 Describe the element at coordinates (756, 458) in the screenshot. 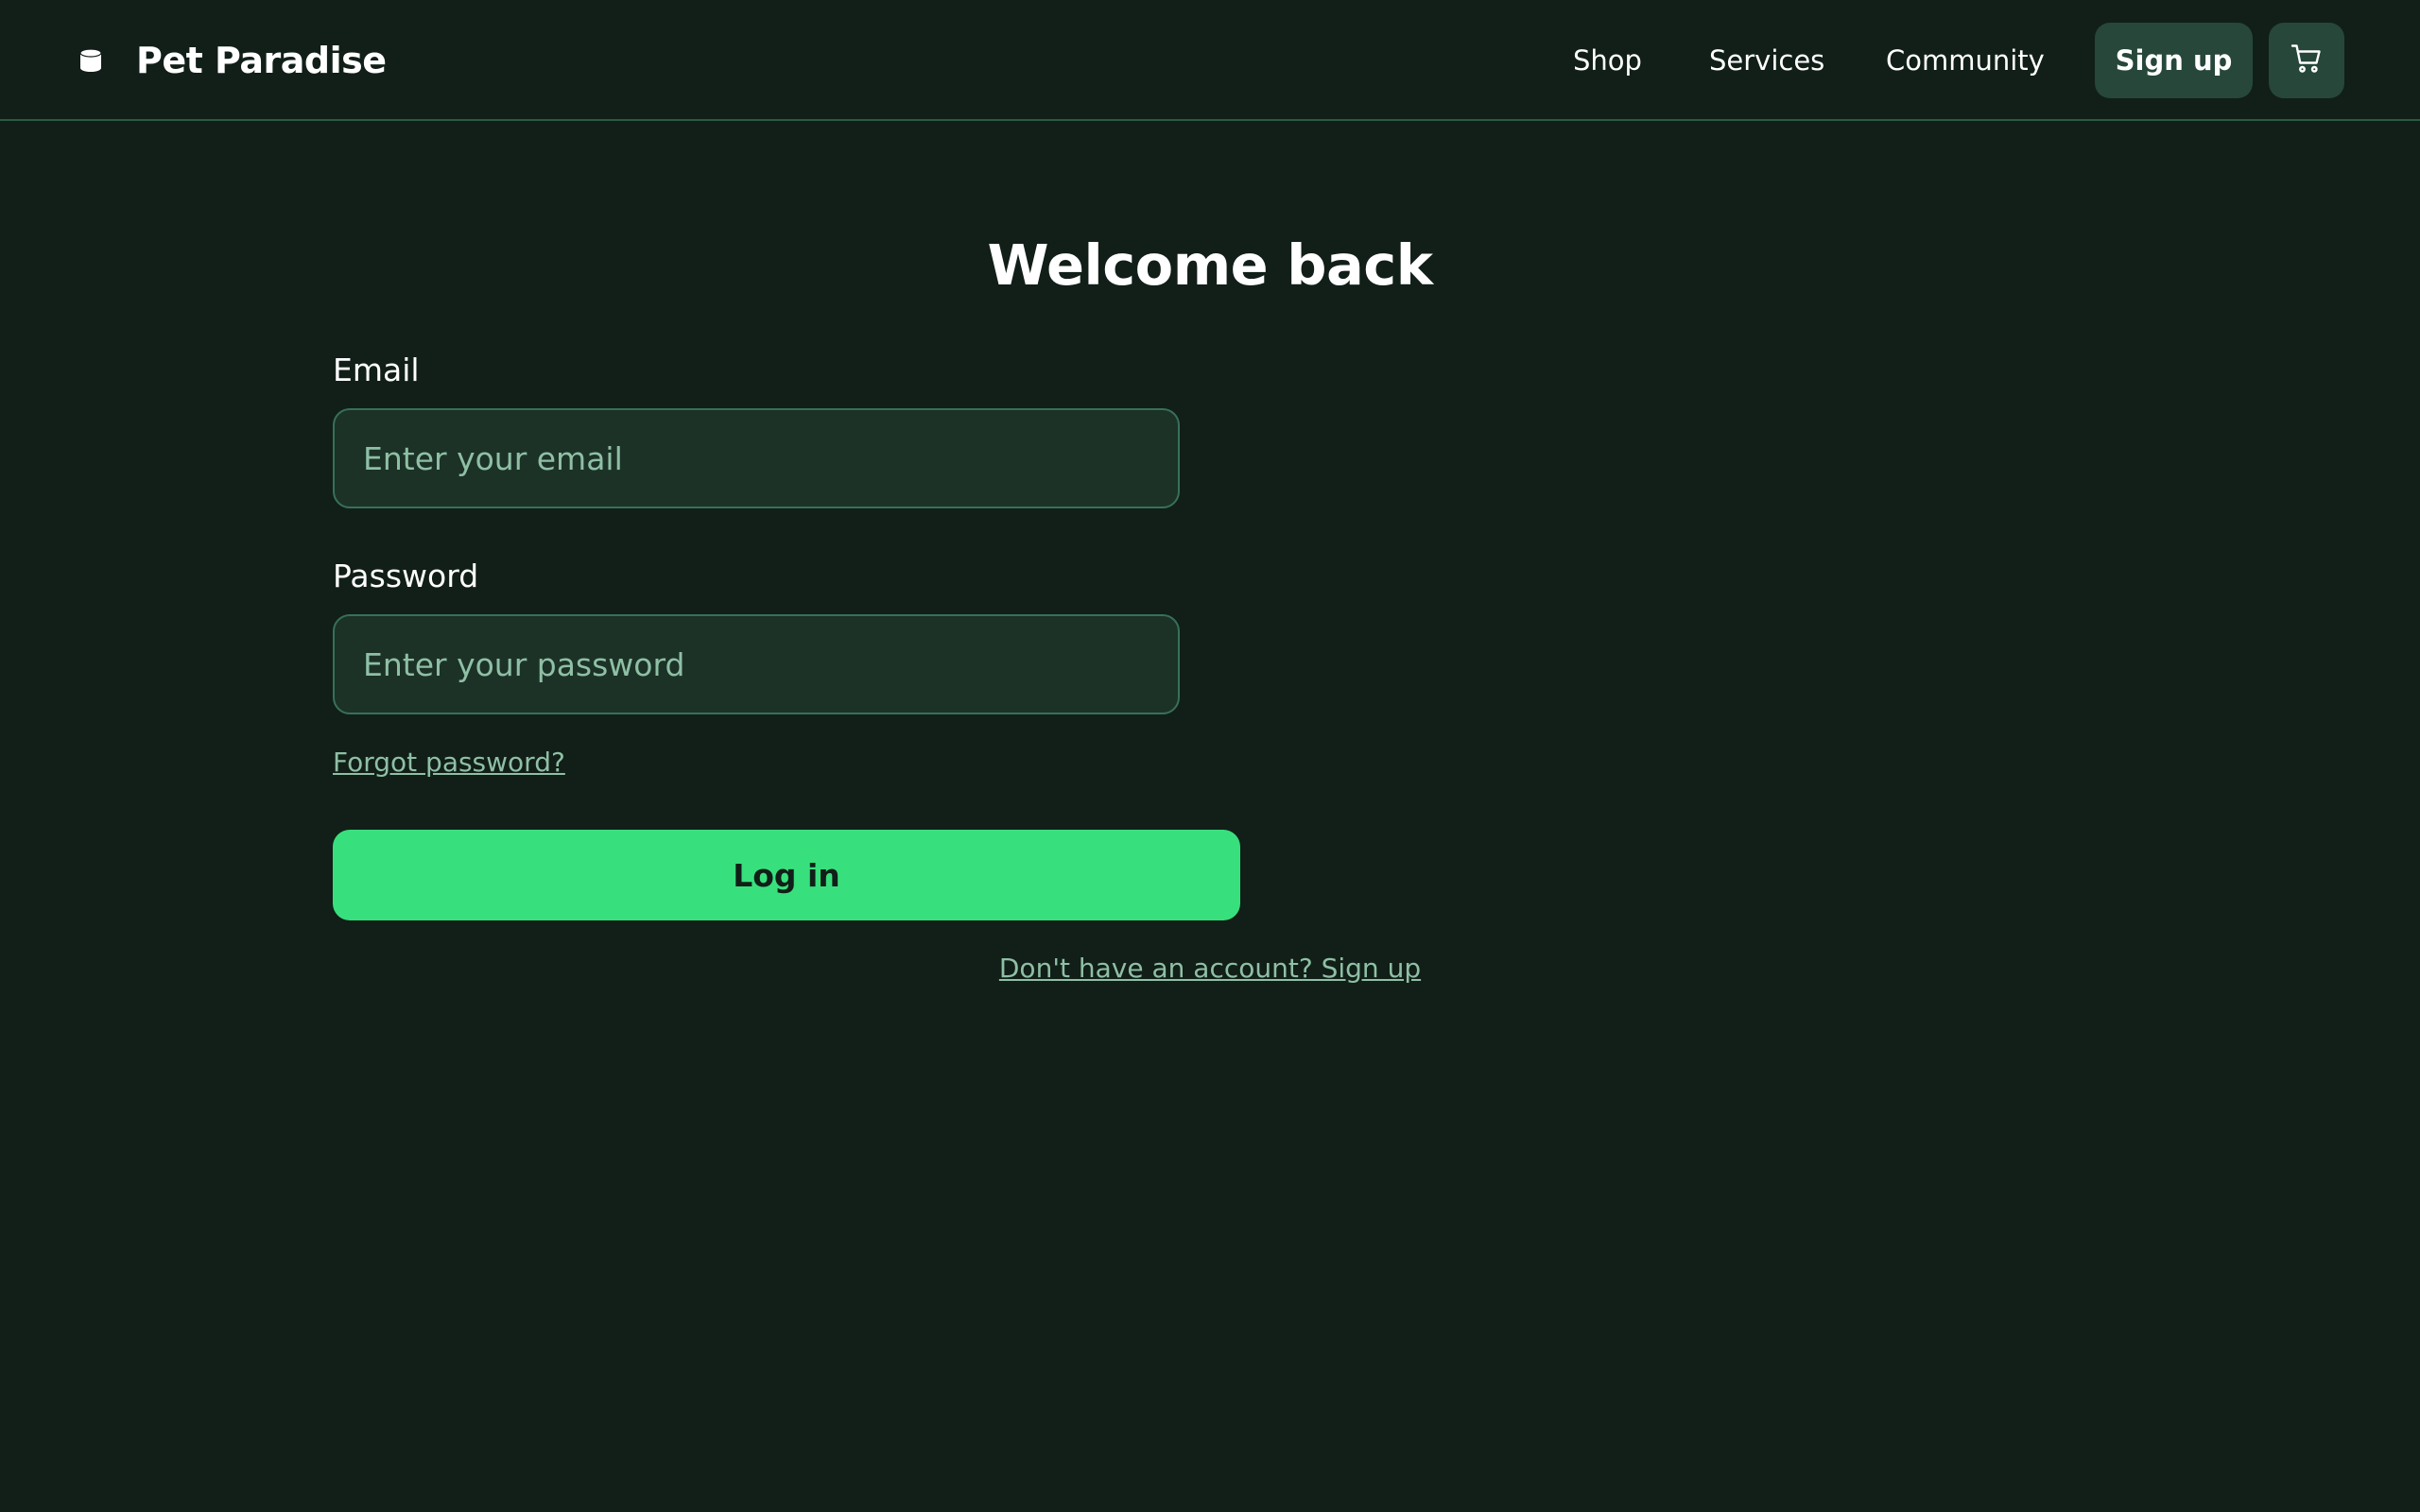

I see `email-field` at that location.